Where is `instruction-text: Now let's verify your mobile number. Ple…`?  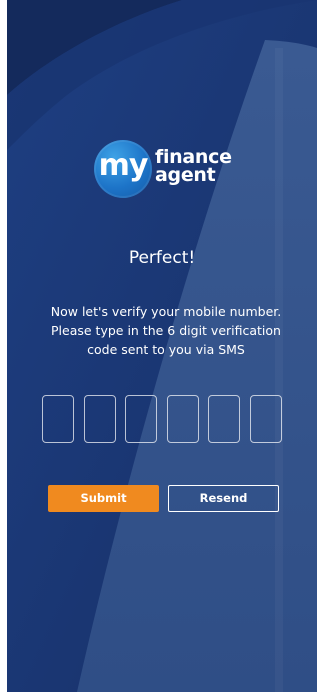
instruction-text: Now let's verify your mobile number. Ple… is located at coordinates (166, 330).